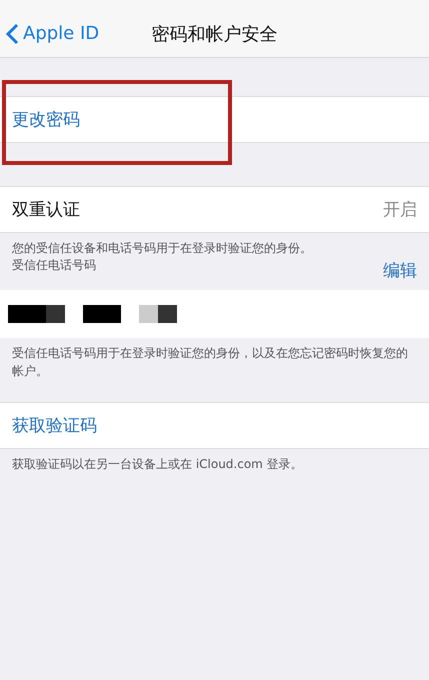  Describe the element at coordinates (157, 464) in the screenshot. I see `get-code-note: 获取验证码以在另一台设备上或在 iCloud.com 登录。` at that location.